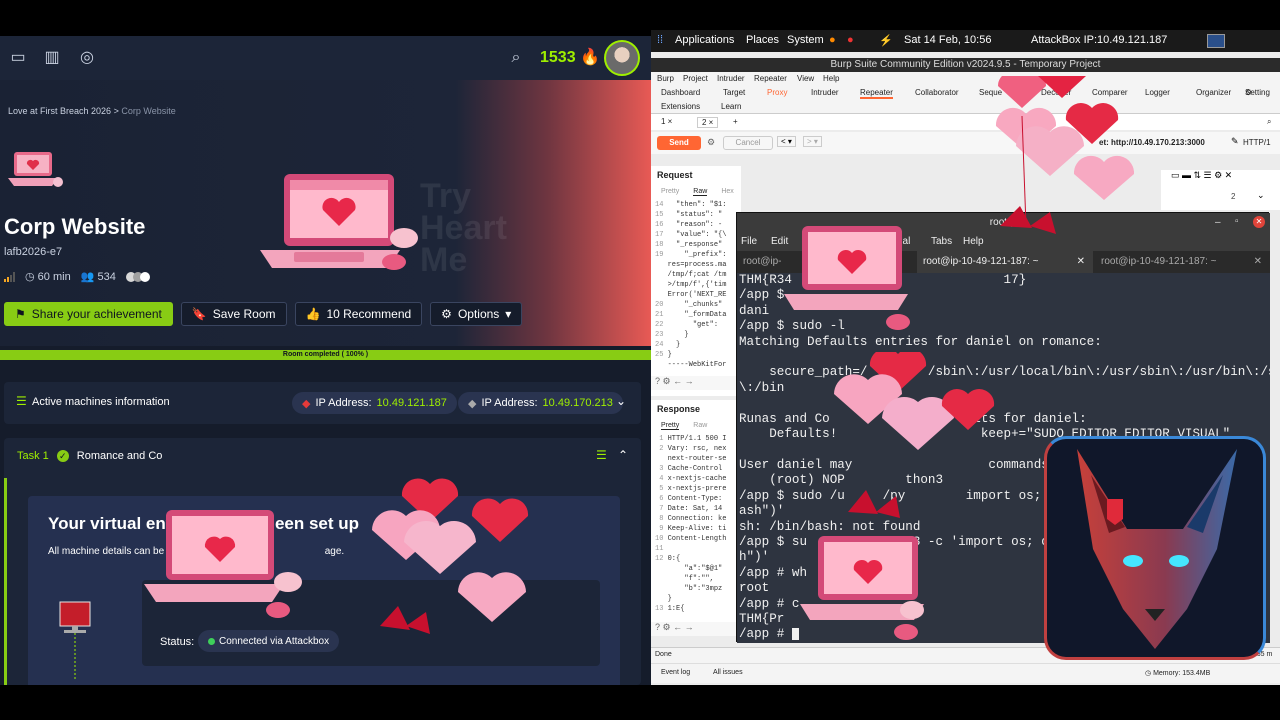  Describe the element at coordinates (704, 40) in the screenshot. I see `menu-applications: Applications` at that location.